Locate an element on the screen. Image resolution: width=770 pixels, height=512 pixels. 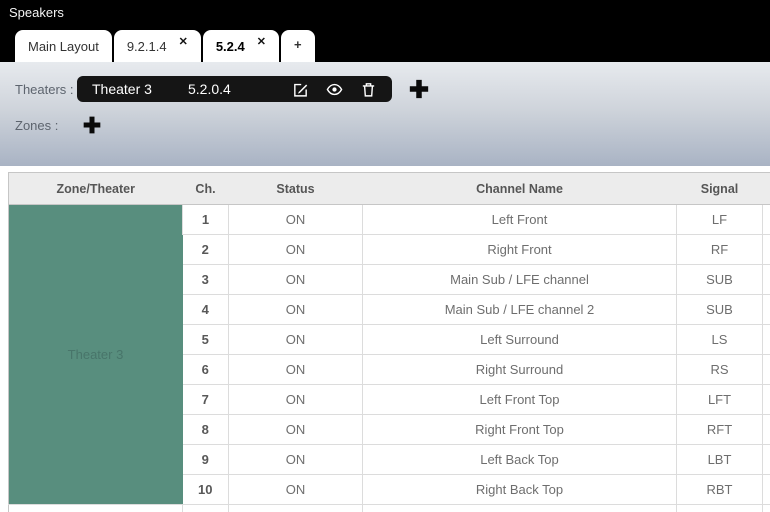
page-title: Speakers is located at coordinates (36, 12).